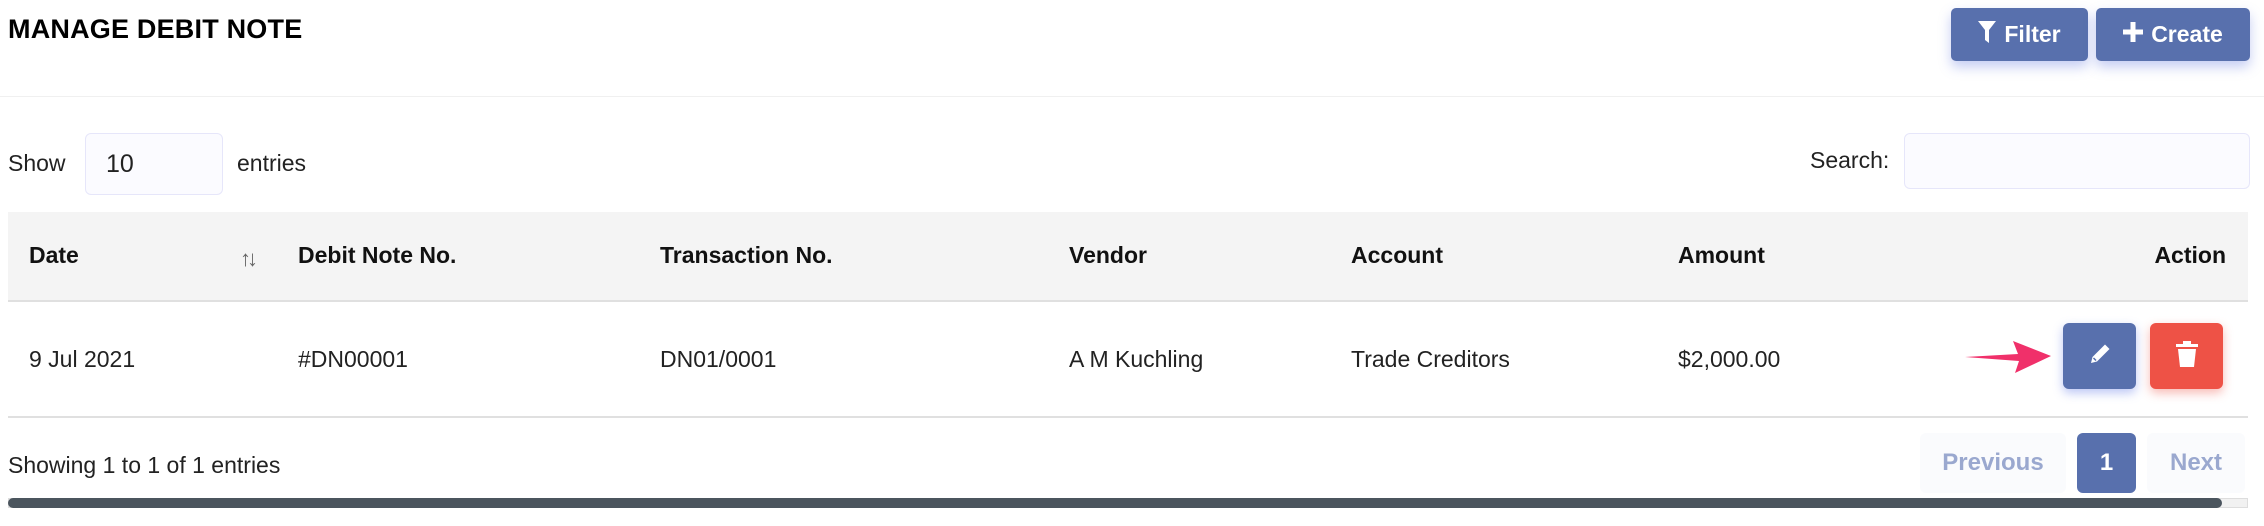 This screenshot has height=526, width=2264. Describe the element at coordinates (1850, 160) in the screenshot. I see `search-label: Search:` at that location.